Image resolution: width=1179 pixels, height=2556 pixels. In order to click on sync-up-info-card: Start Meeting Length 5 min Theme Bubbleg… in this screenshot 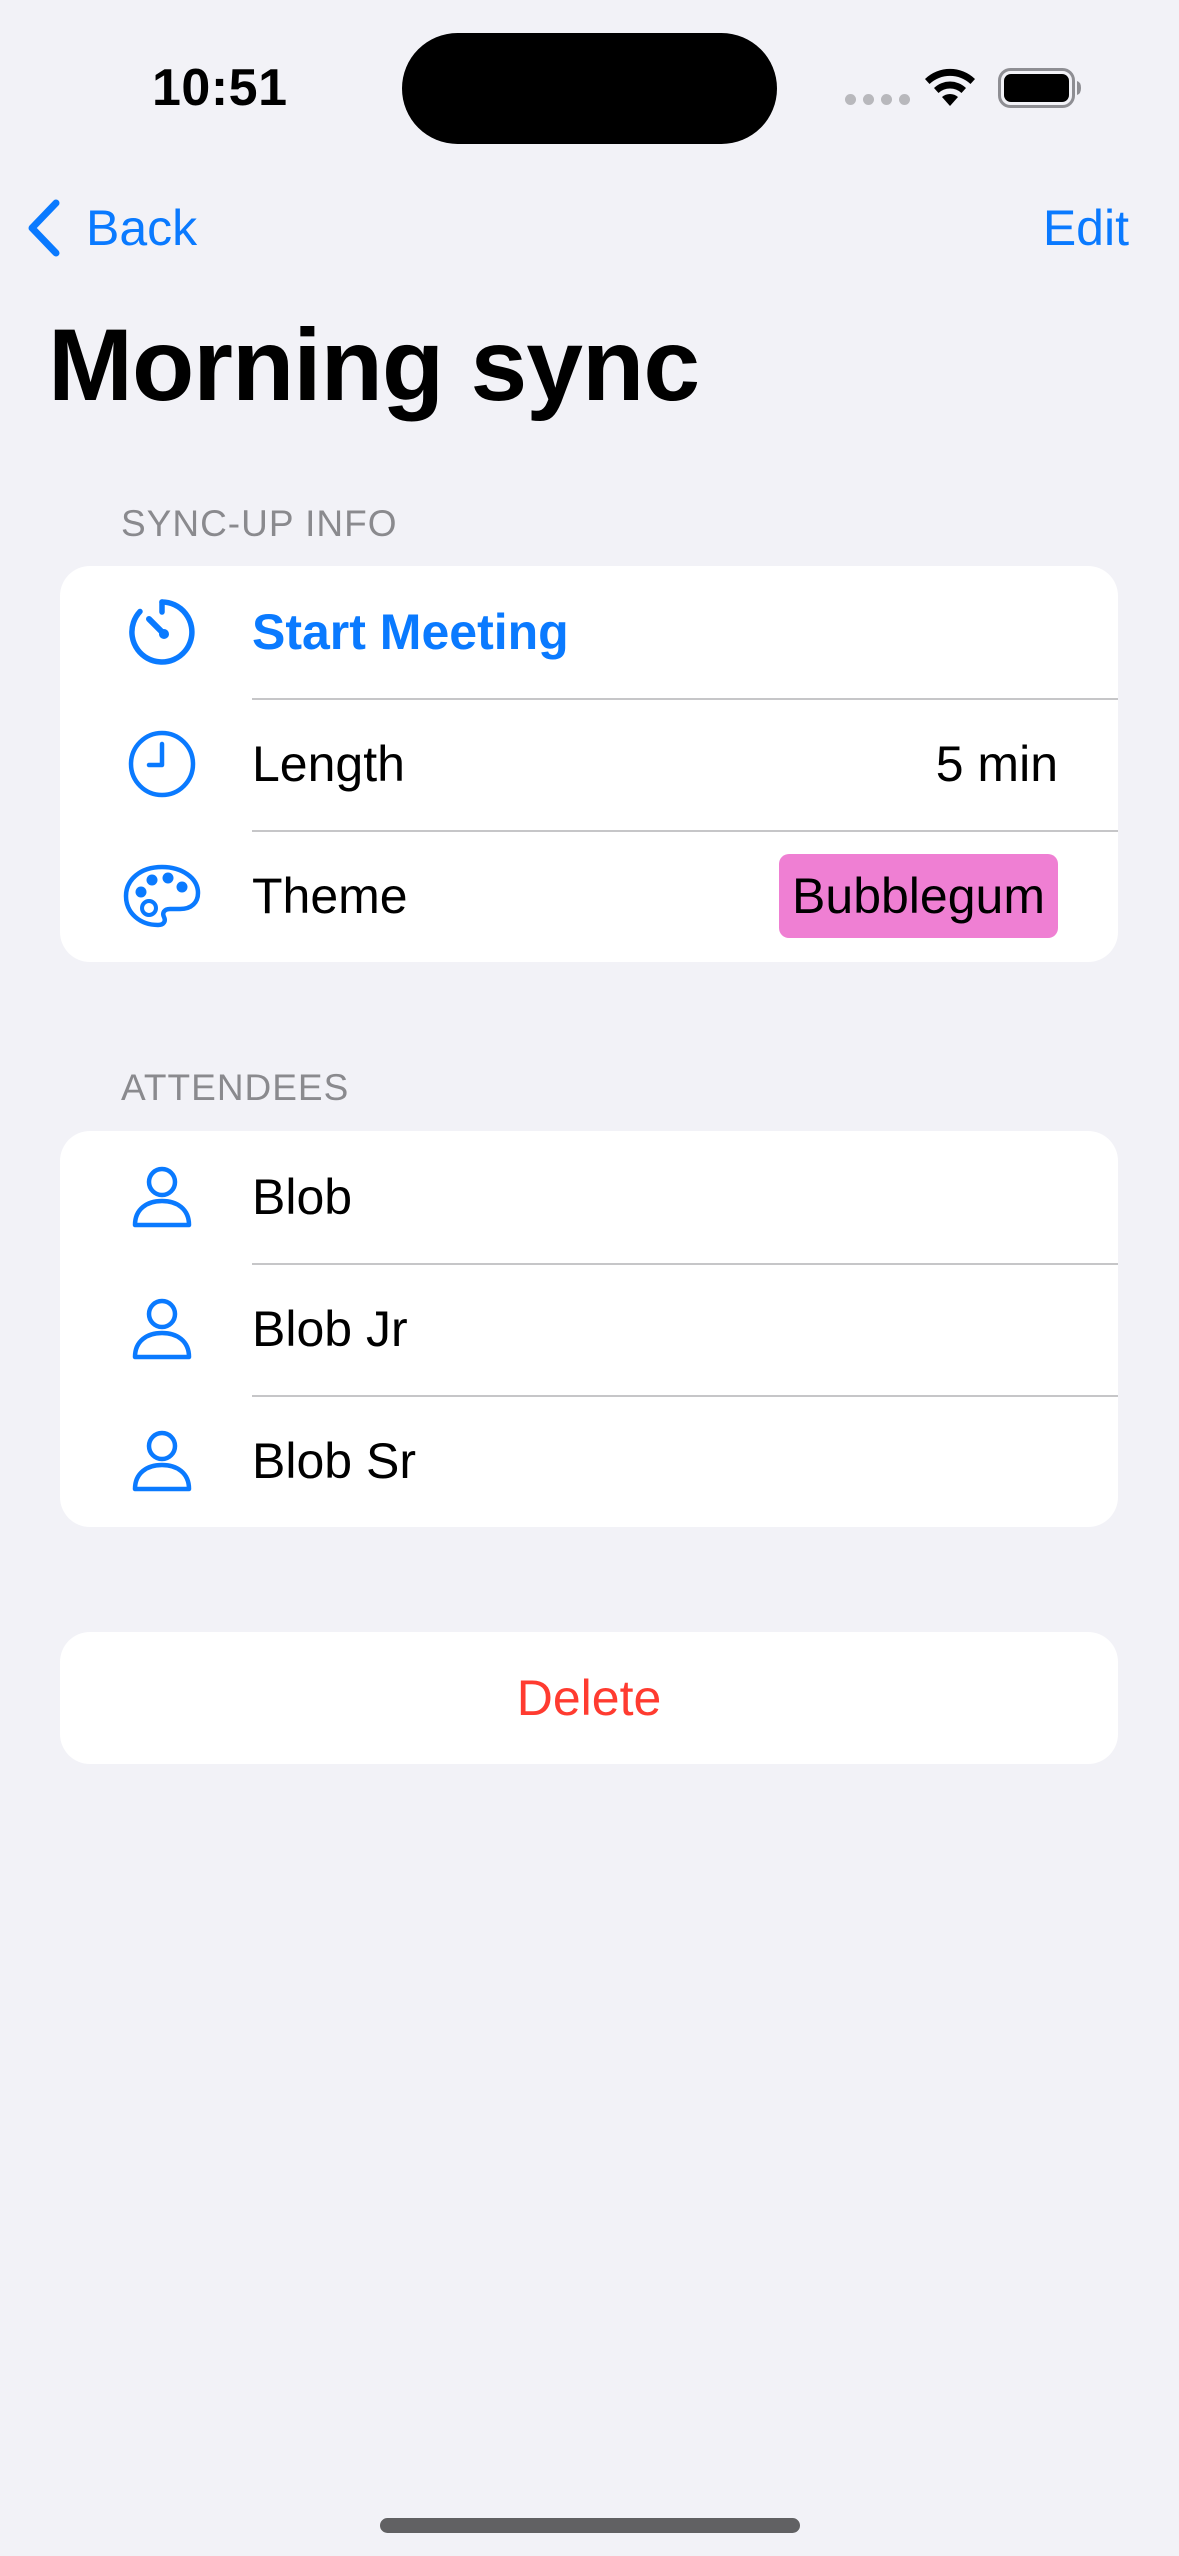, I will do `click(589, 764)`.